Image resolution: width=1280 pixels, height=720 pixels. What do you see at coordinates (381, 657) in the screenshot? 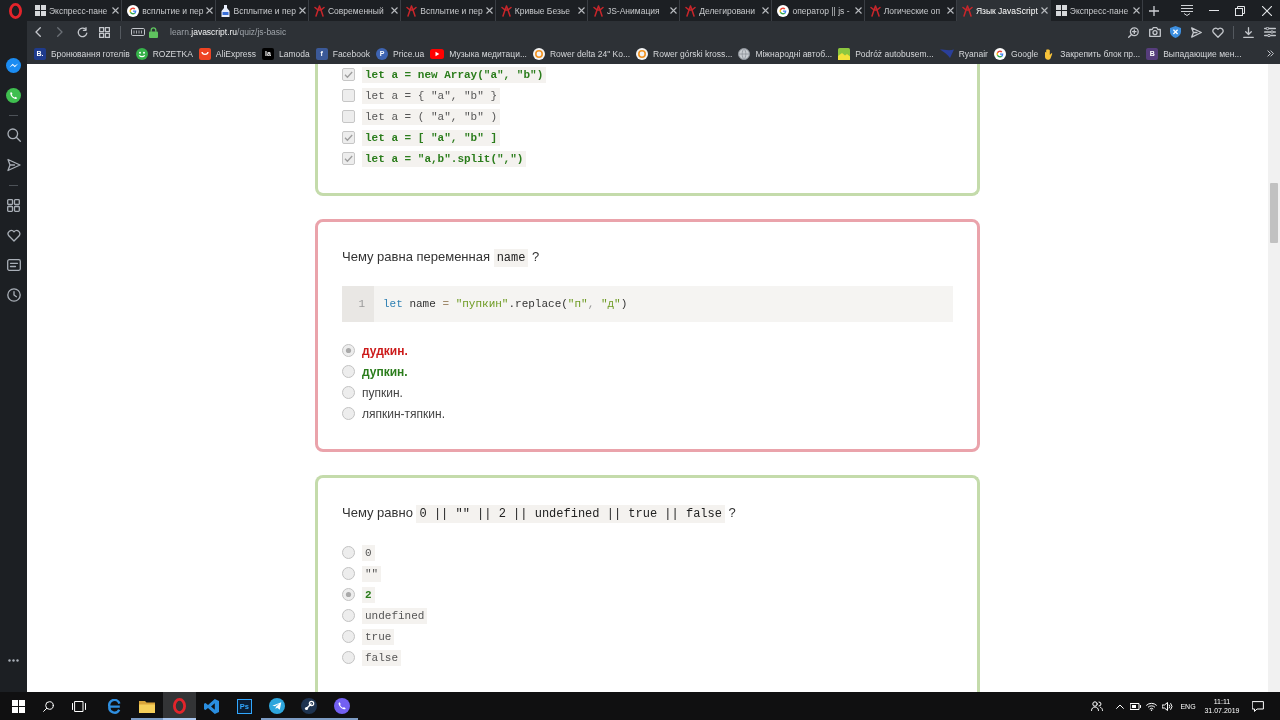
I see `answer-label: false` at bounding box center [381, 657].